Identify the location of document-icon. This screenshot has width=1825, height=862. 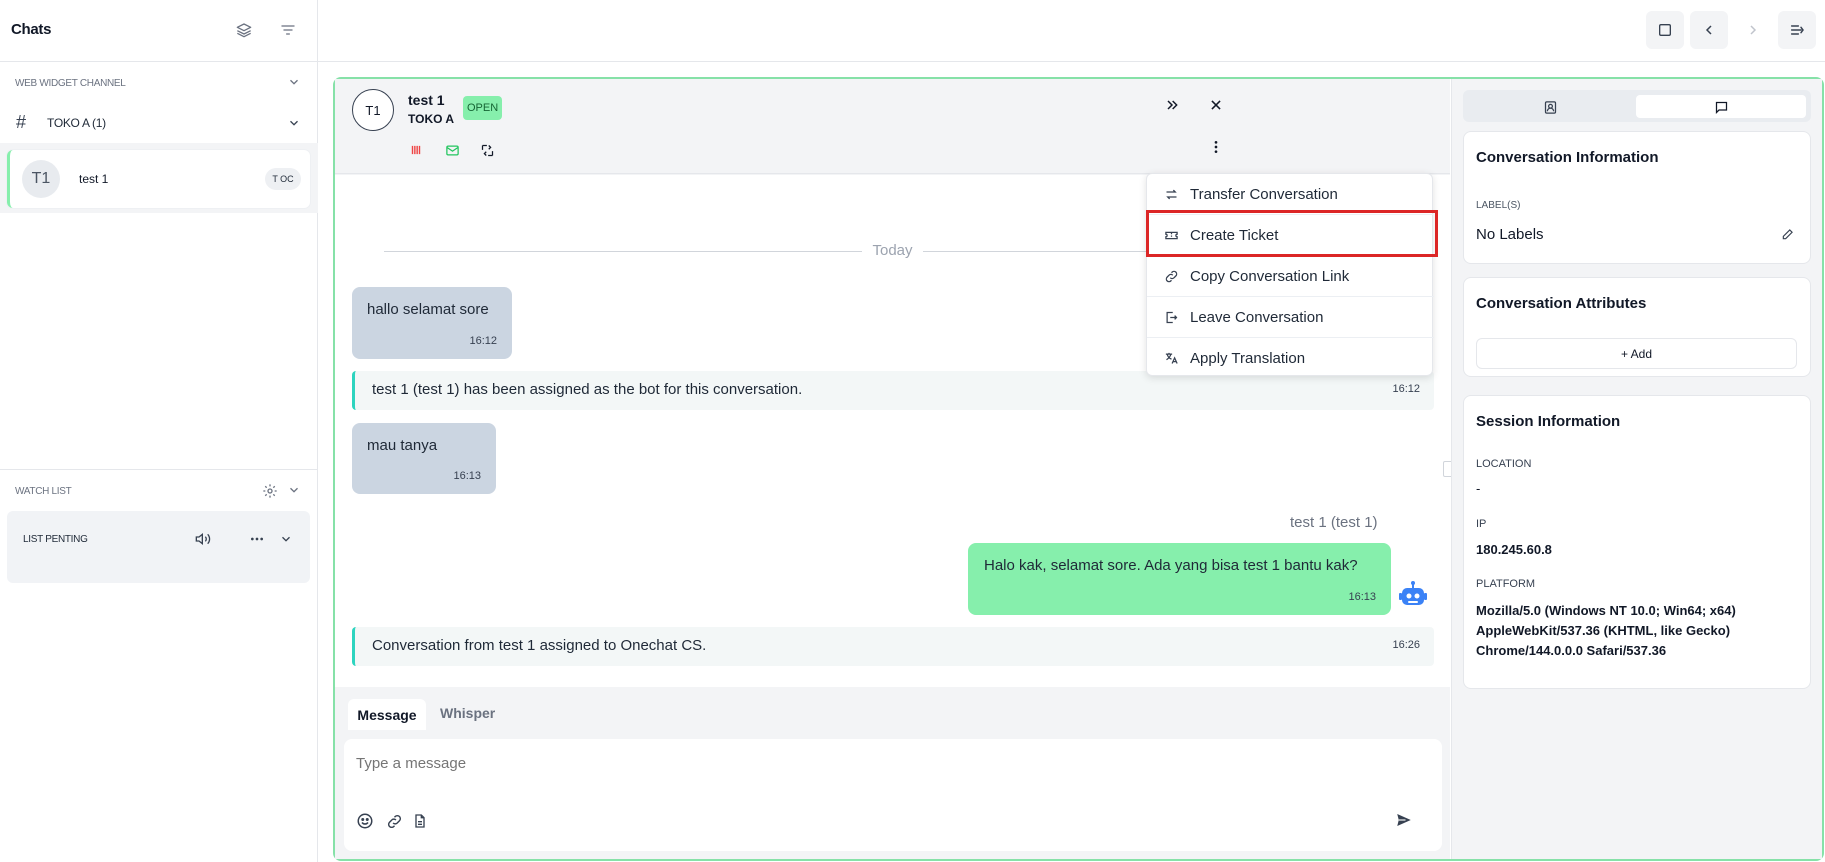
(420, 821).